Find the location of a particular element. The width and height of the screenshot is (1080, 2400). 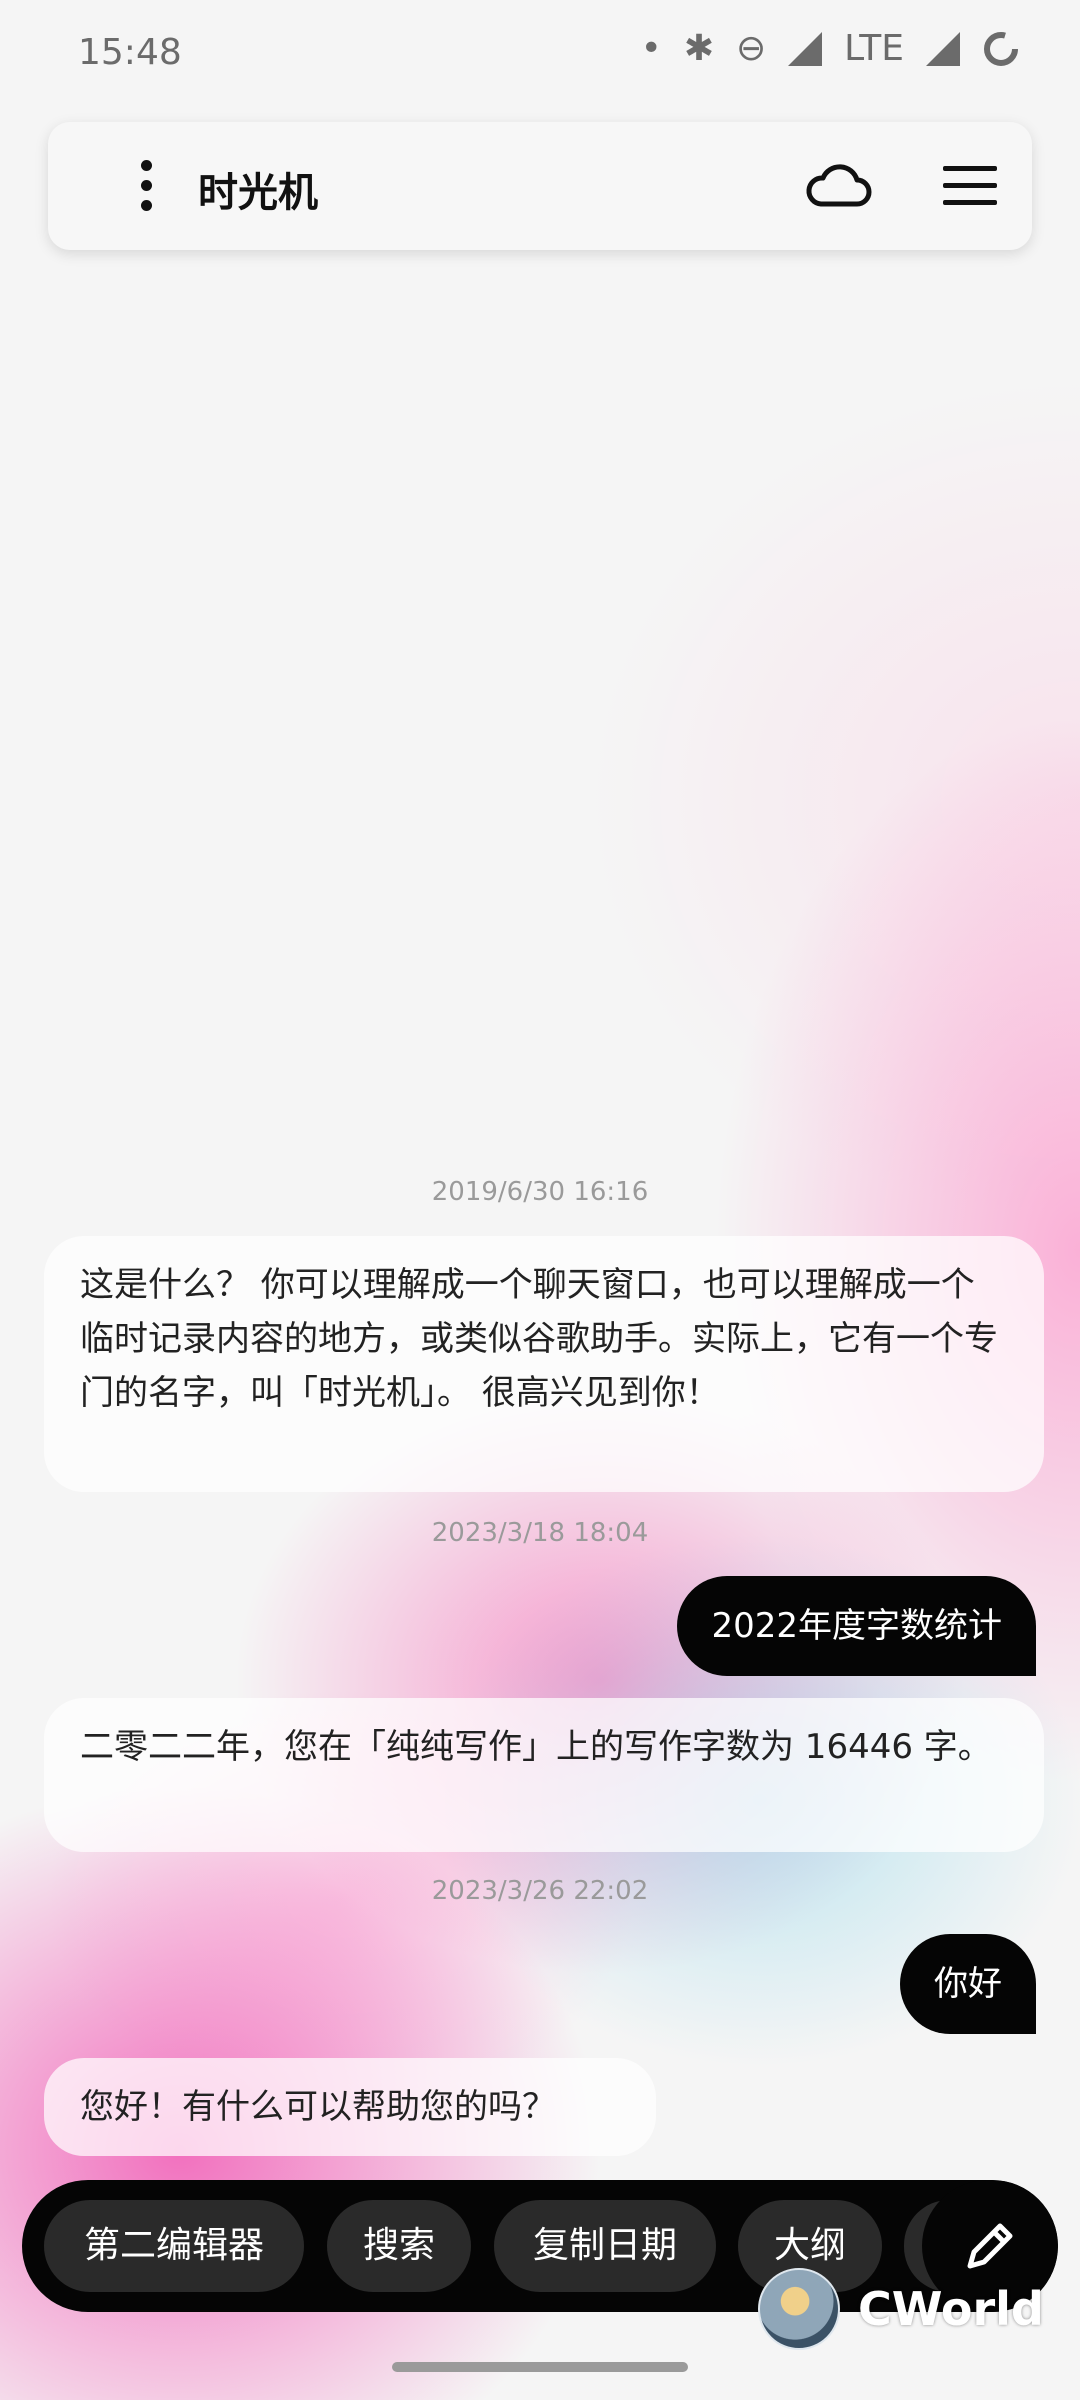

network-type-label: LTE is located at coordinates (874, 48).